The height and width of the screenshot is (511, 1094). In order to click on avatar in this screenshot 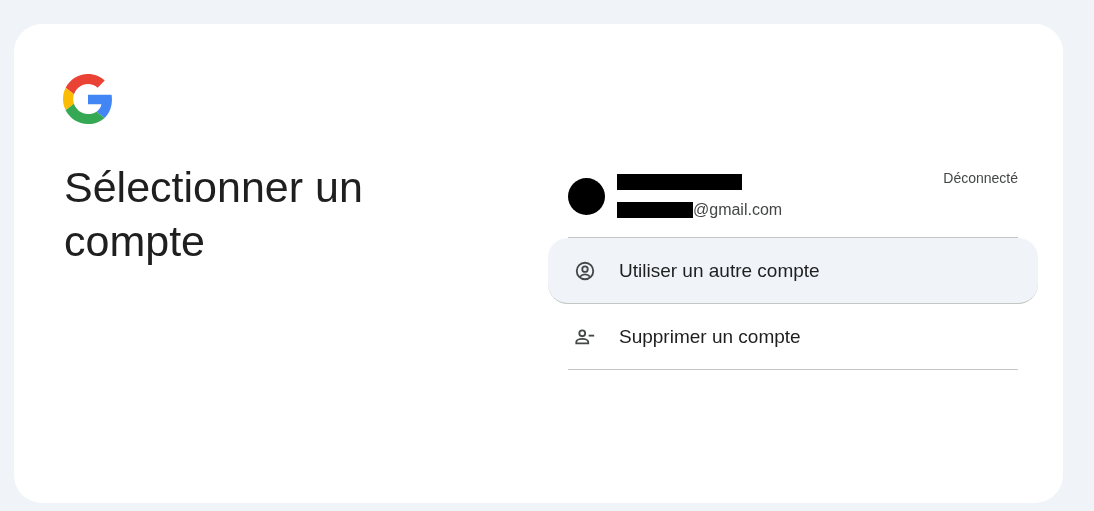, I will do `click(586, 196)`.